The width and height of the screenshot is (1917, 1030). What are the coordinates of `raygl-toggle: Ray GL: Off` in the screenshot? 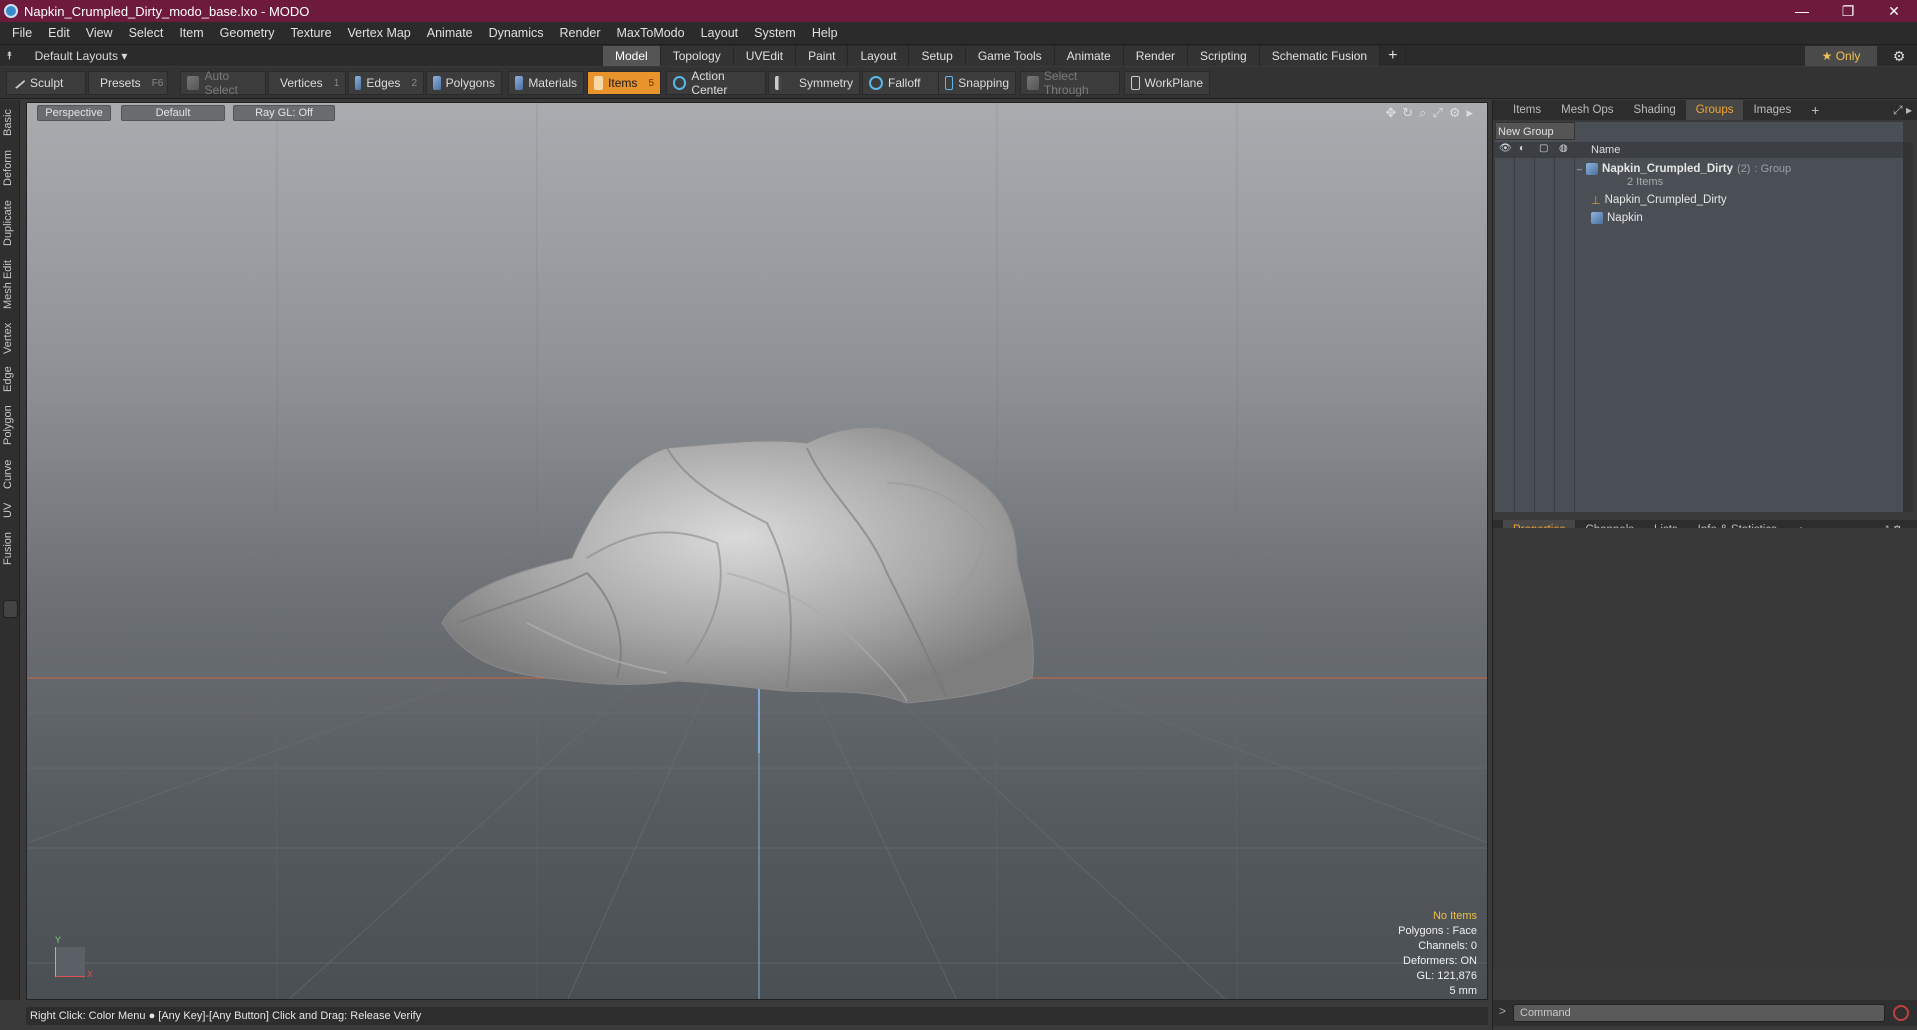 It's located at (284, 113).